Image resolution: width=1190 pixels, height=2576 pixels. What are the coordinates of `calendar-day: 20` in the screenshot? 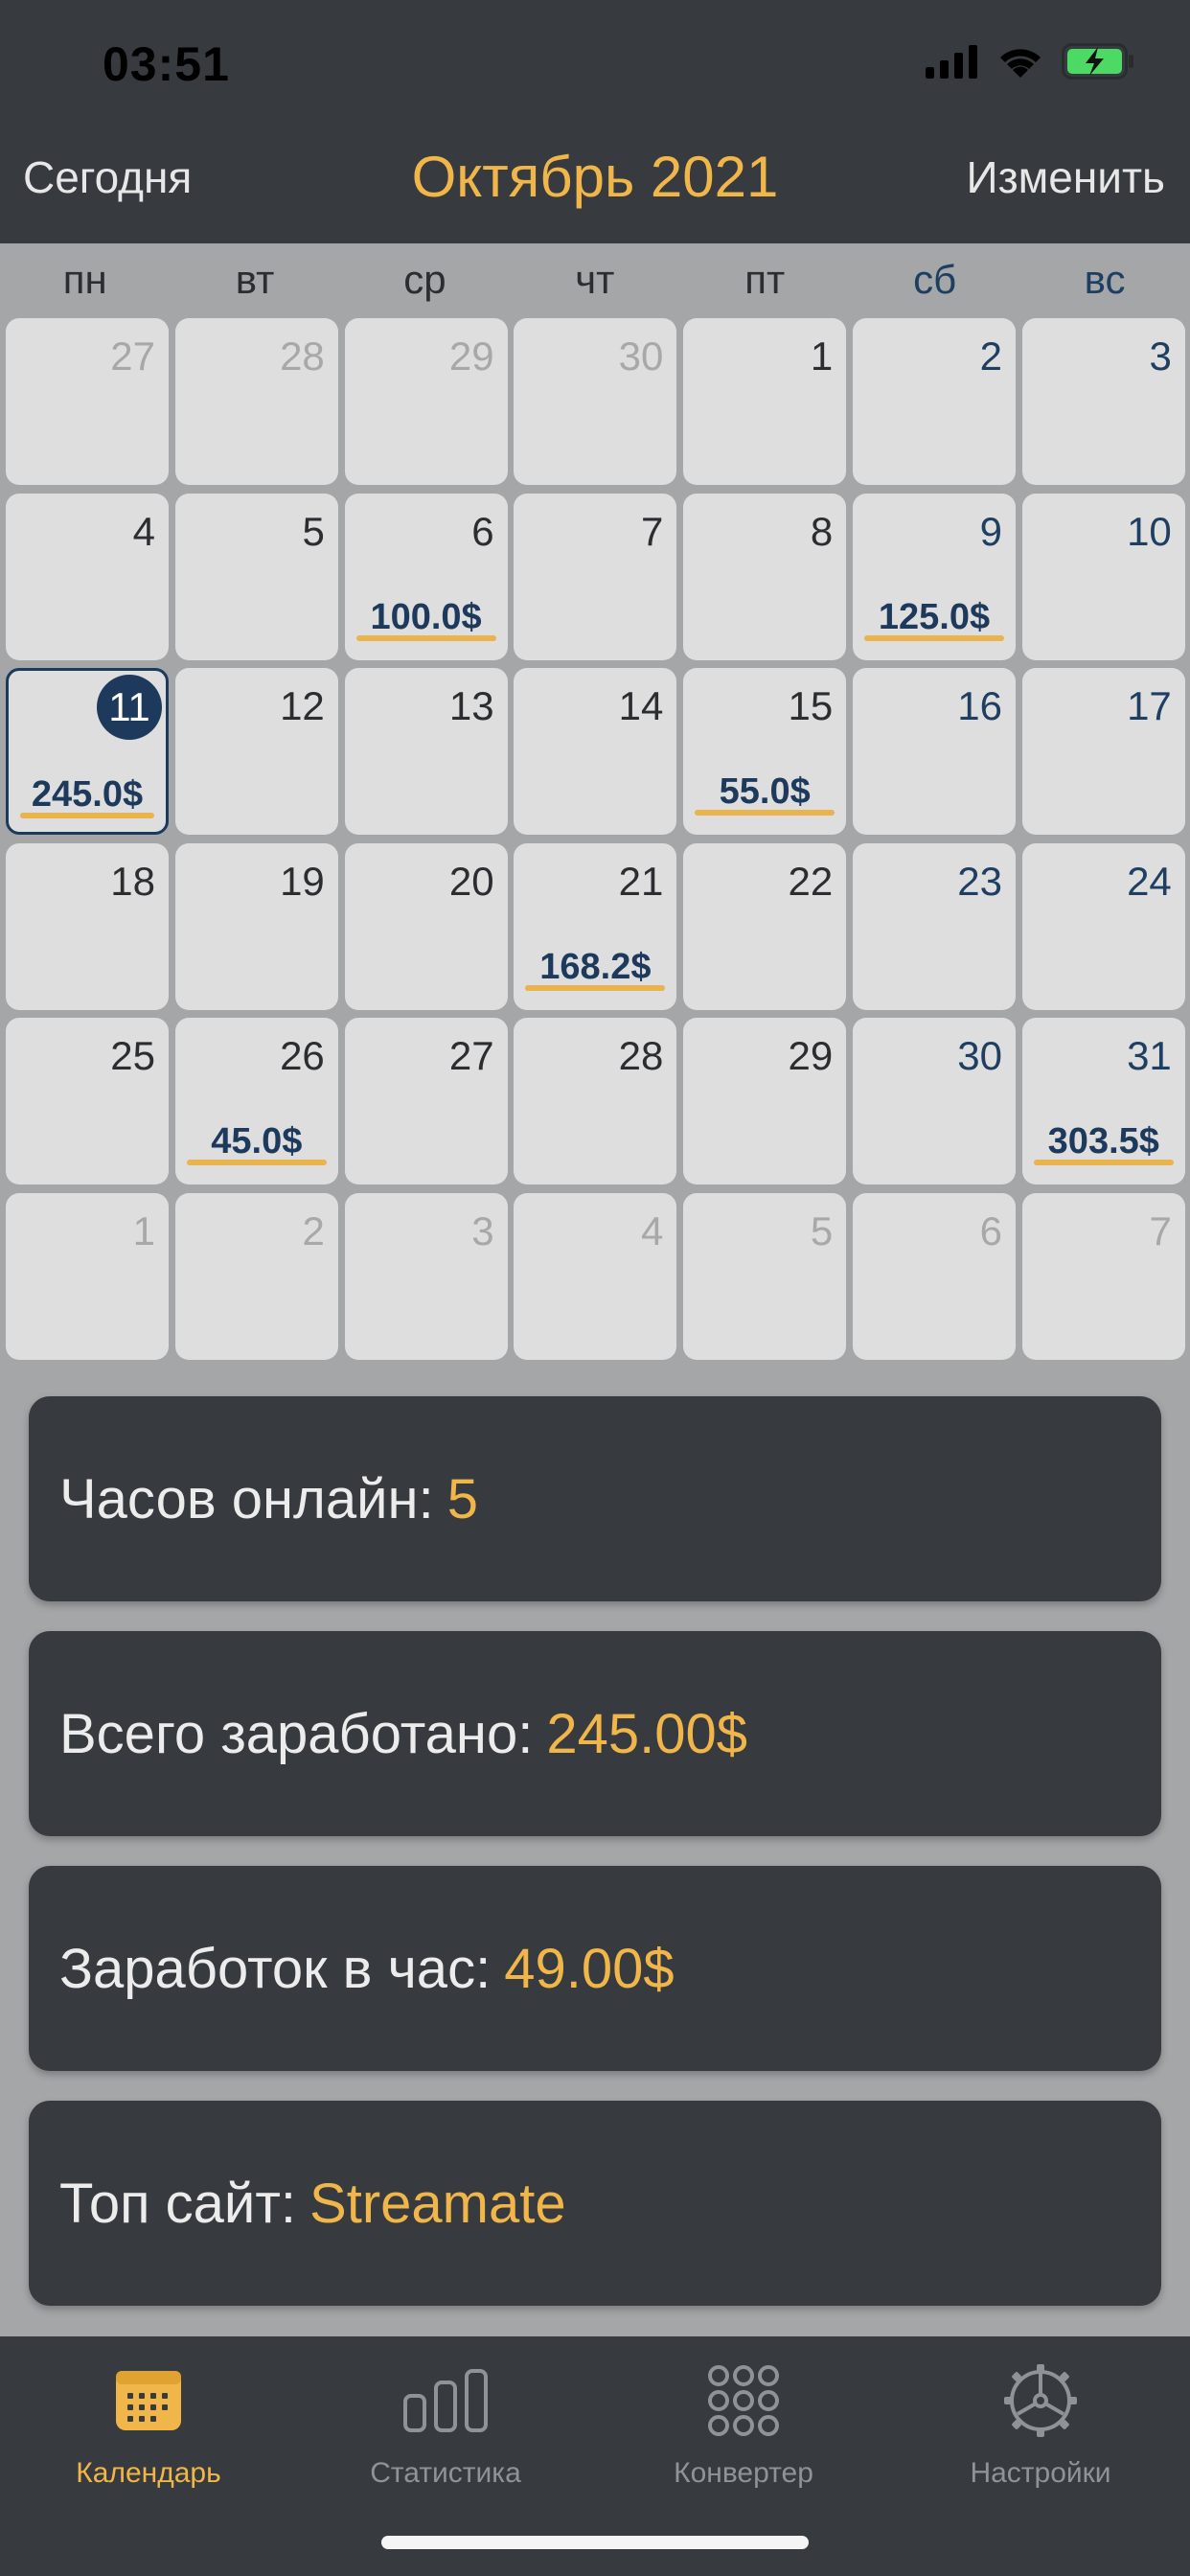 It's located at (426, 926).